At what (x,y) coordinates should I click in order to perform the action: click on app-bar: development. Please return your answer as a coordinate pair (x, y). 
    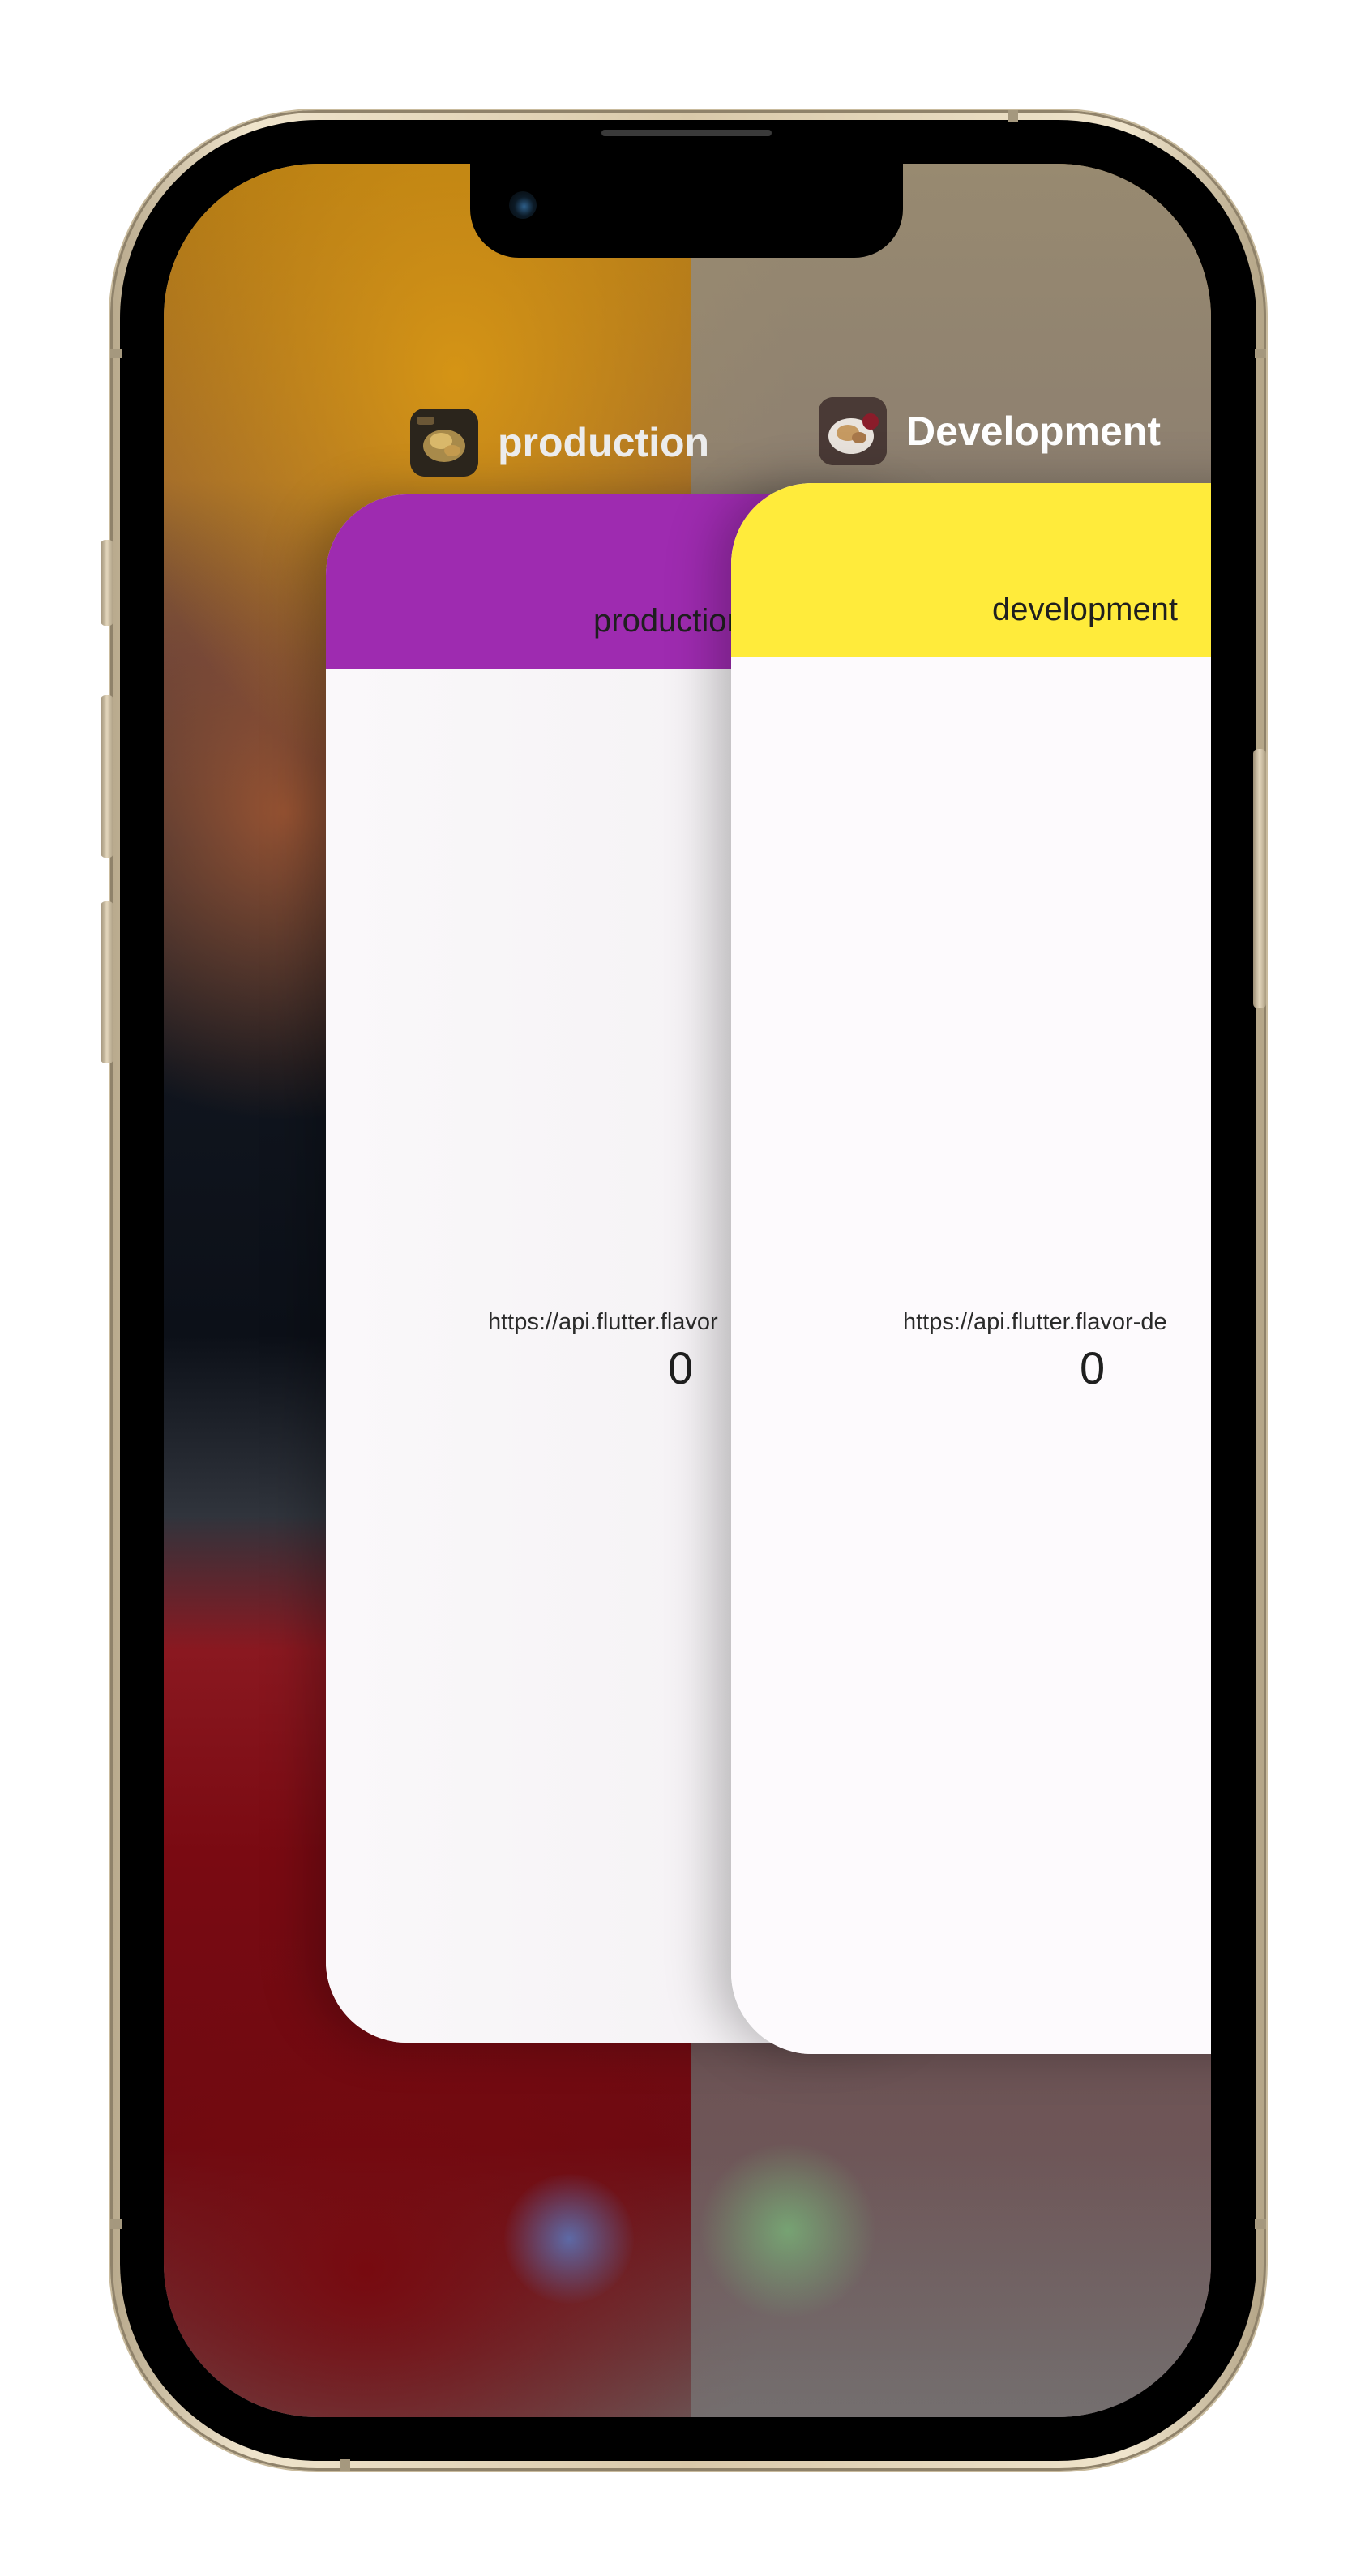
    Looking at the image, I should click on (971, 570).